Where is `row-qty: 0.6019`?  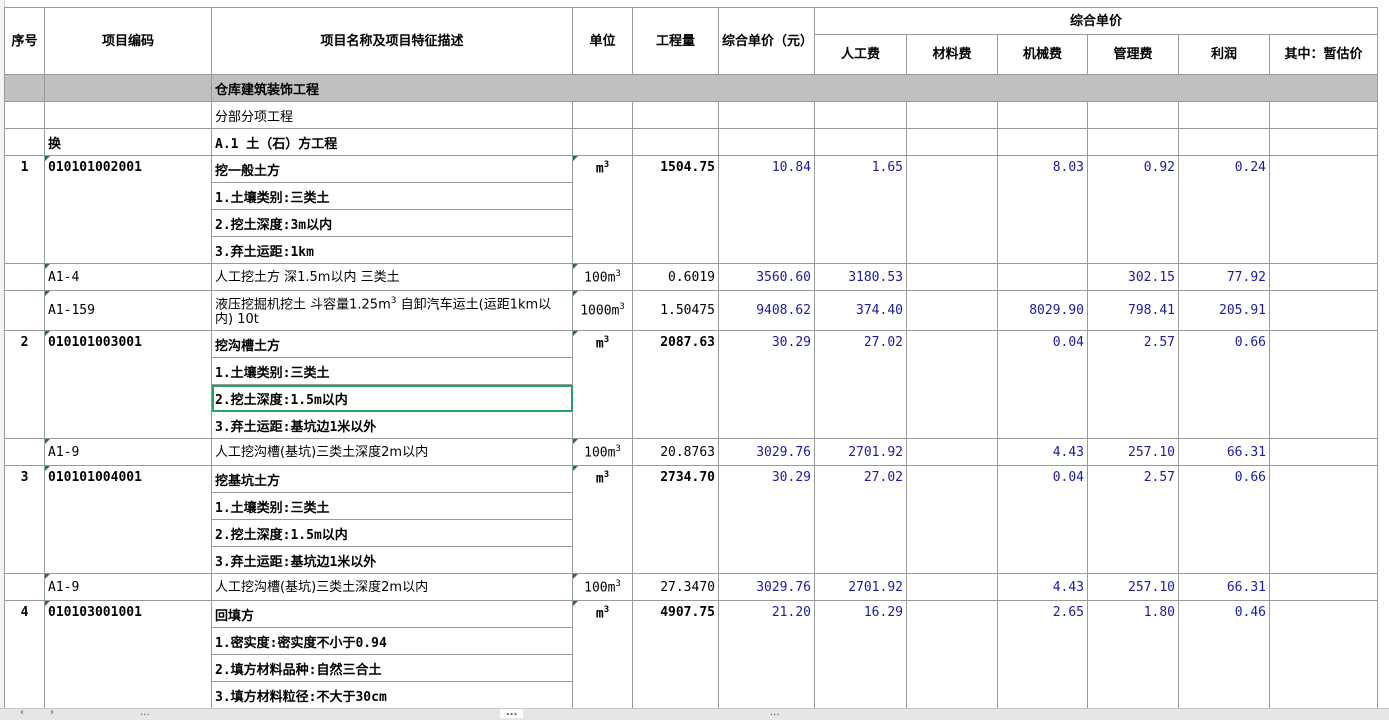
row-qty: 0.6019 is located at coordinates (675, 277).